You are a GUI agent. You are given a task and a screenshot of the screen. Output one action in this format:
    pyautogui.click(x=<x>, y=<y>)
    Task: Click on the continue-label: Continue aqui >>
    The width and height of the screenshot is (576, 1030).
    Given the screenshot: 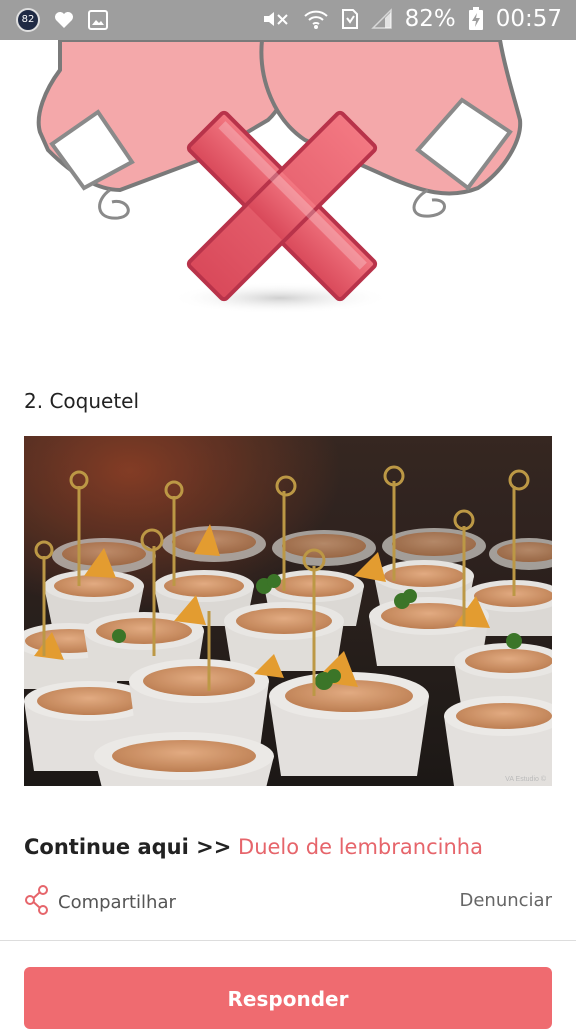 What is the action you would take?
    pyautogui.click(x=128, y=847)
    